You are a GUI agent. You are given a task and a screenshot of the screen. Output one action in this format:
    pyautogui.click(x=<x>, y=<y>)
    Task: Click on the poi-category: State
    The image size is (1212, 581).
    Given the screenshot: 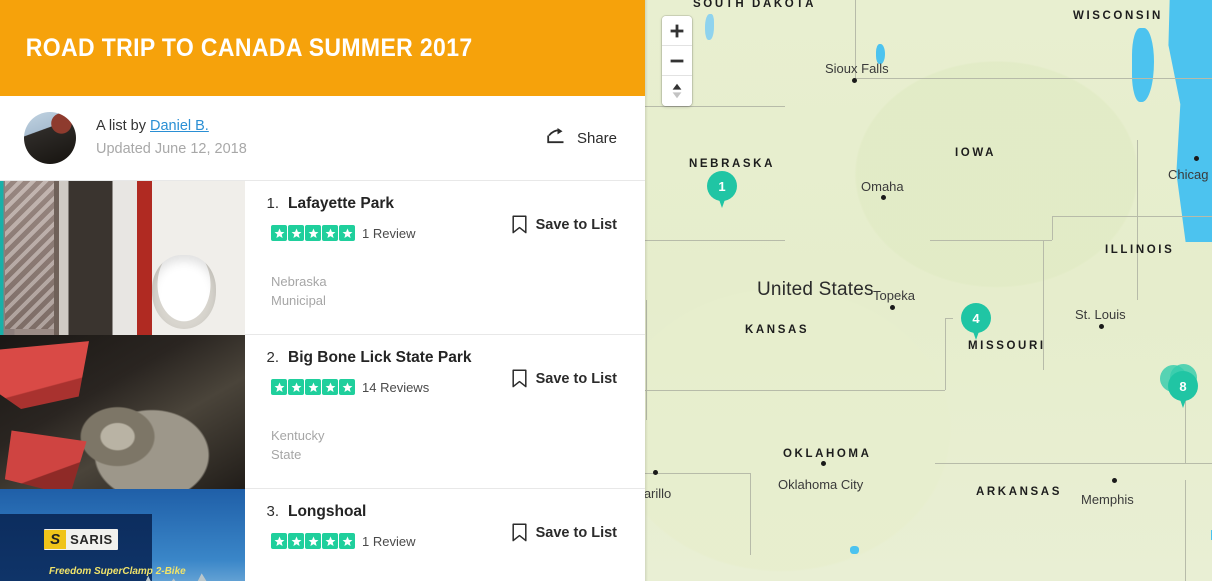 What is the action you would take?
    pyautogui.click(x=286, y=454)
    